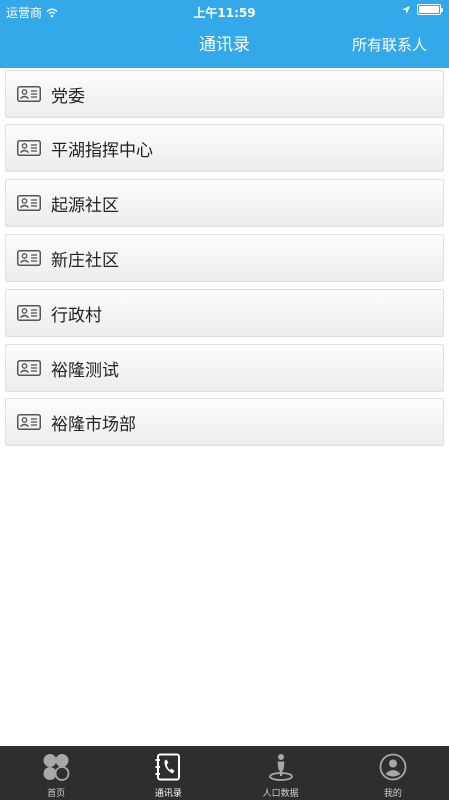 This screenshot has height=800, width=449. I want to click on tab-profile-label: 我的, so click(392, 794).